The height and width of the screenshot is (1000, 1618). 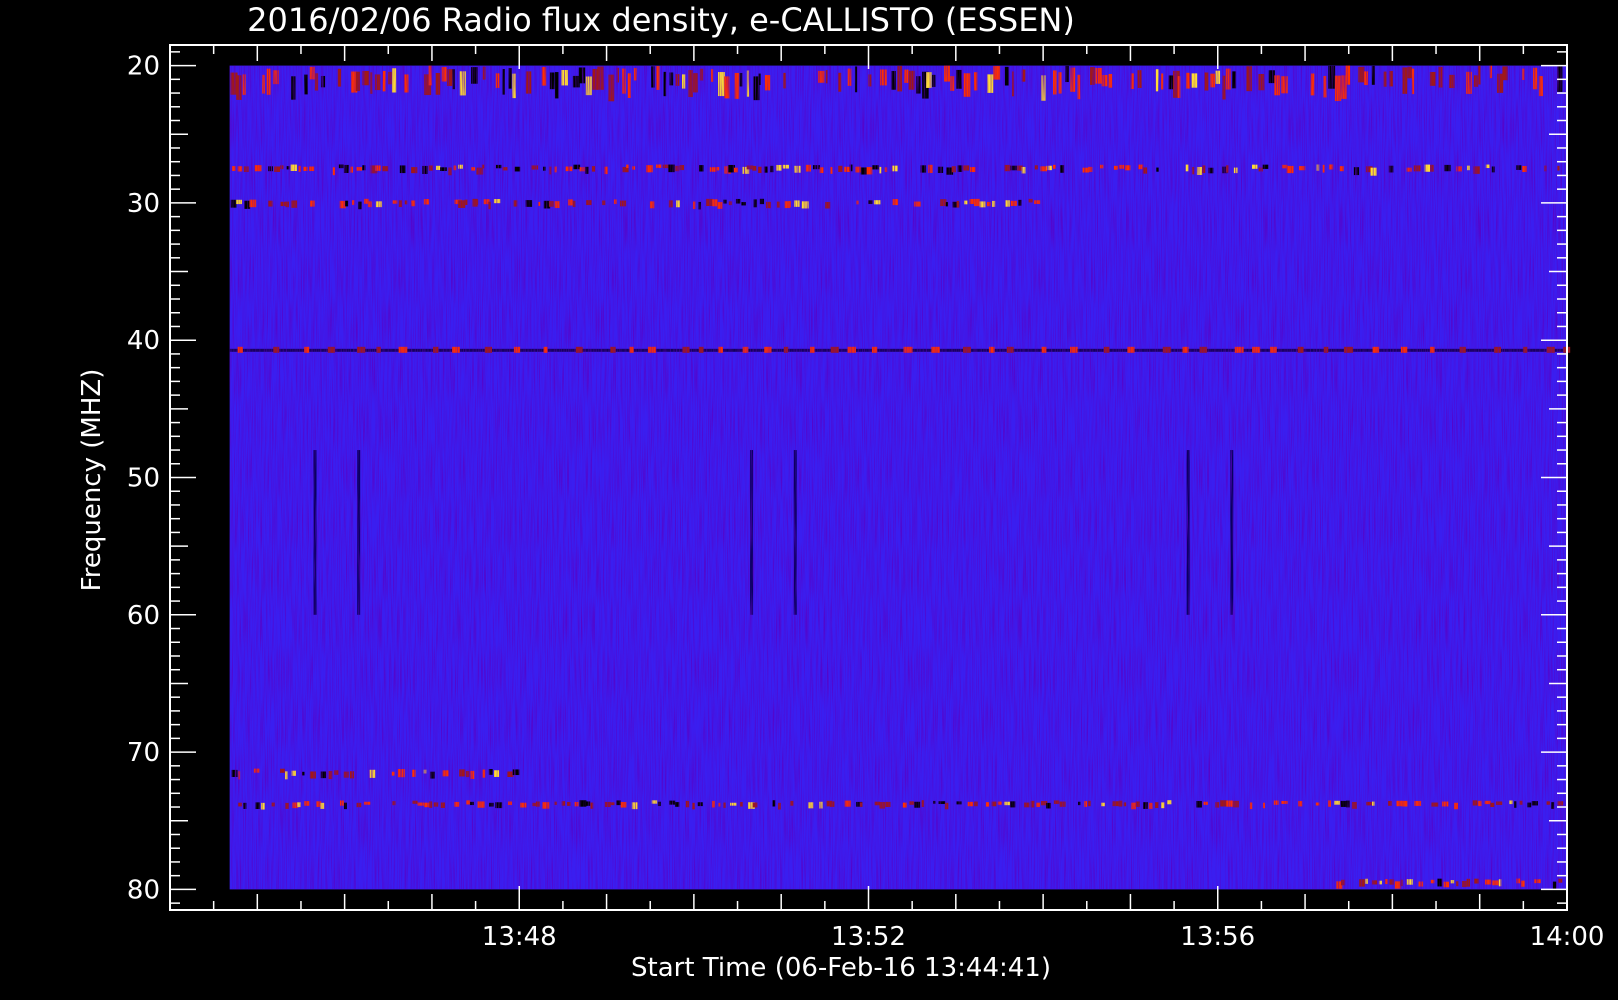 What do you see at coordinates (92, 480) in the screenshot?
I see `y-axis-label: Frequency (MHZ)` at bounding box center [92, 480].